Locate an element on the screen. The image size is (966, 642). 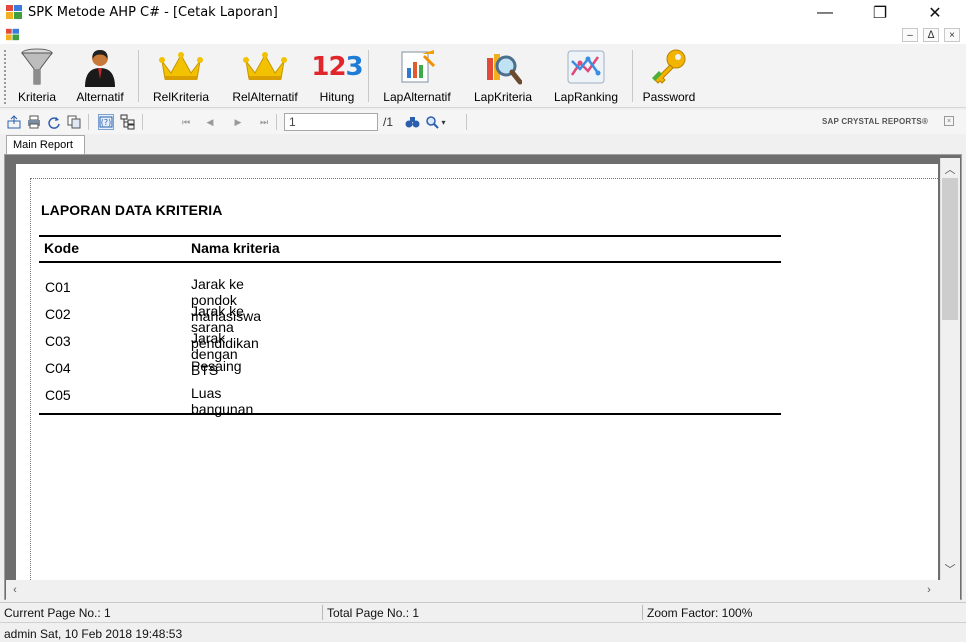
column-header-nama-kriteria: Nama kriteria is located at coordinates (235, 248).